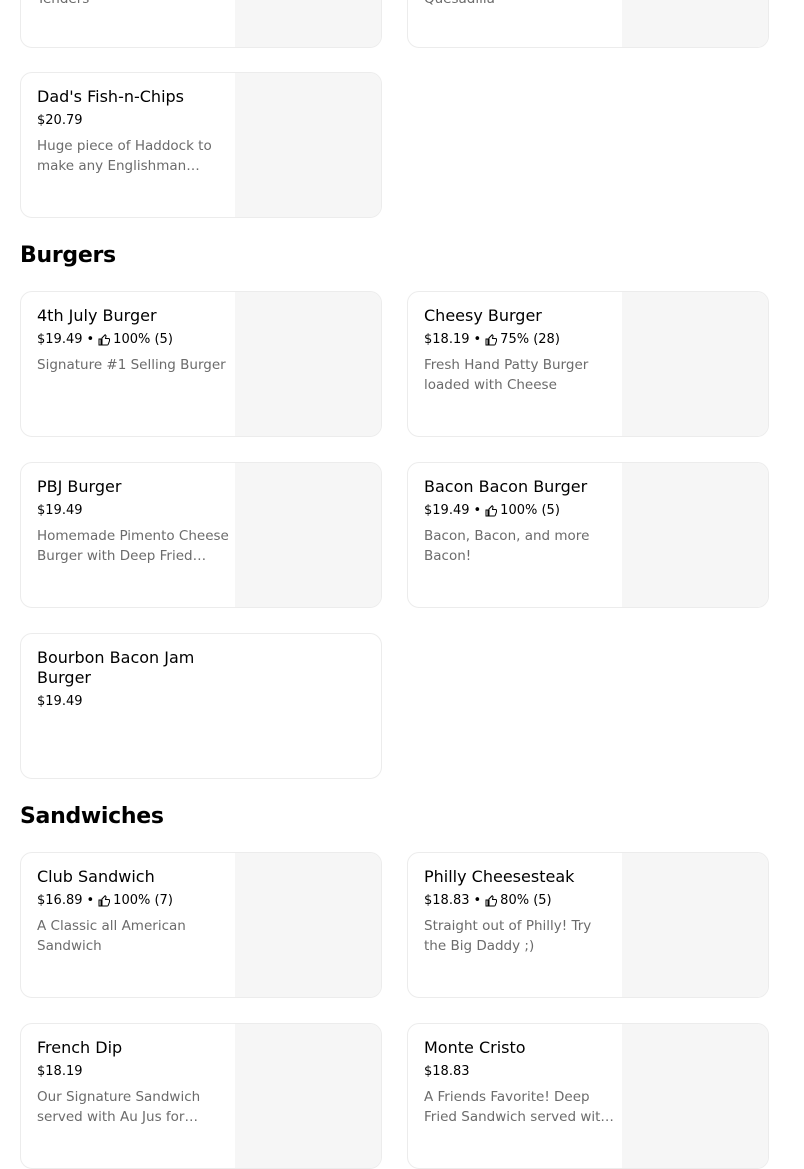  What do you see at coordinates (483, 315) in the screenshot?
I see `menu-item-name: Cheesy Burger` at bounding box center [483, 315].